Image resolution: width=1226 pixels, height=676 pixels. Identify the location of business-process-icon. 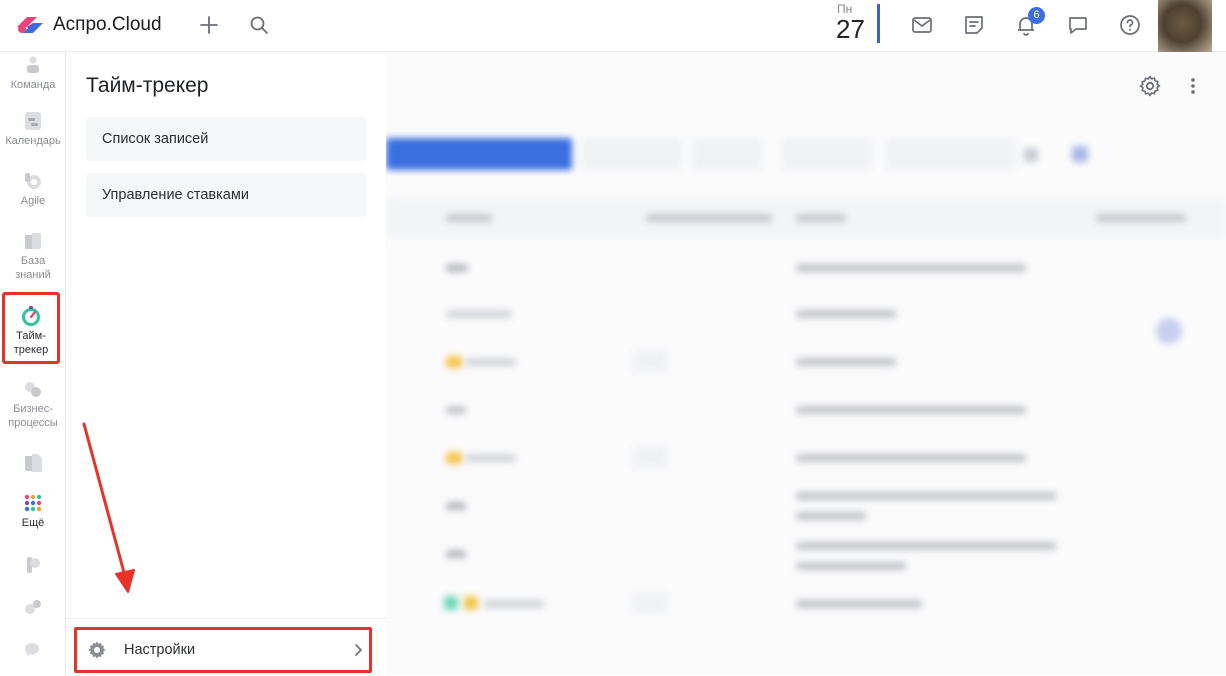
(33, 389).